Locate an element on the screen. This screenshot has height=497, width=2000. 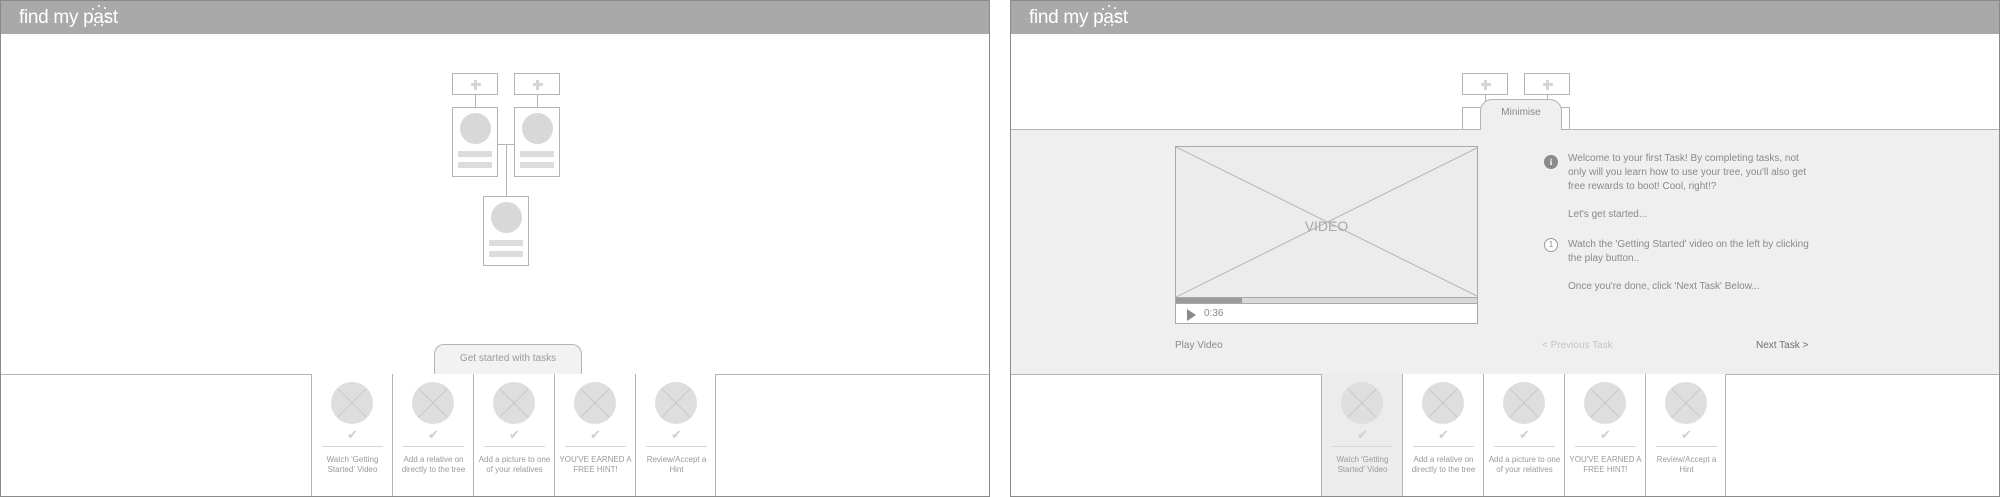
play-icon is located at coordinates (1191, 315).